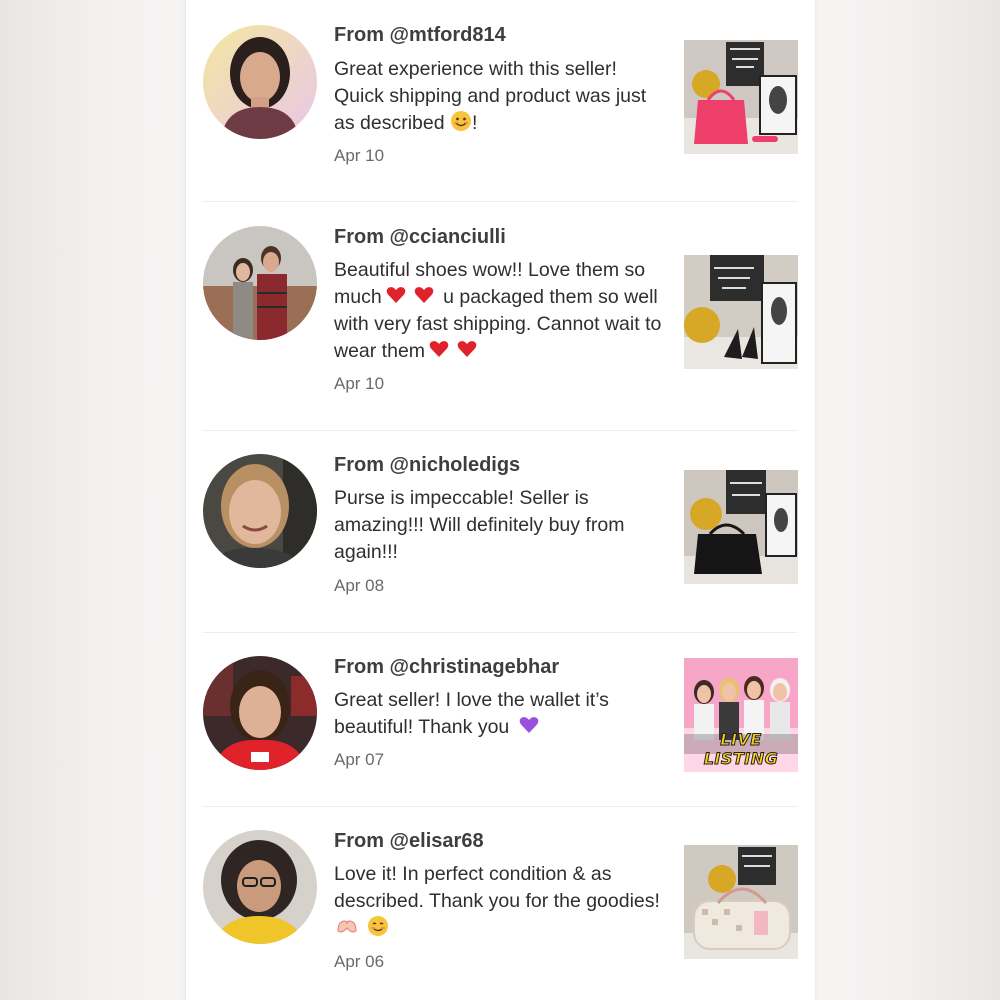  What do you see at coordinates (420, 237) in the screenshot?
I see `review-author: From @ccianciulli` at bounding box center [420, 237].